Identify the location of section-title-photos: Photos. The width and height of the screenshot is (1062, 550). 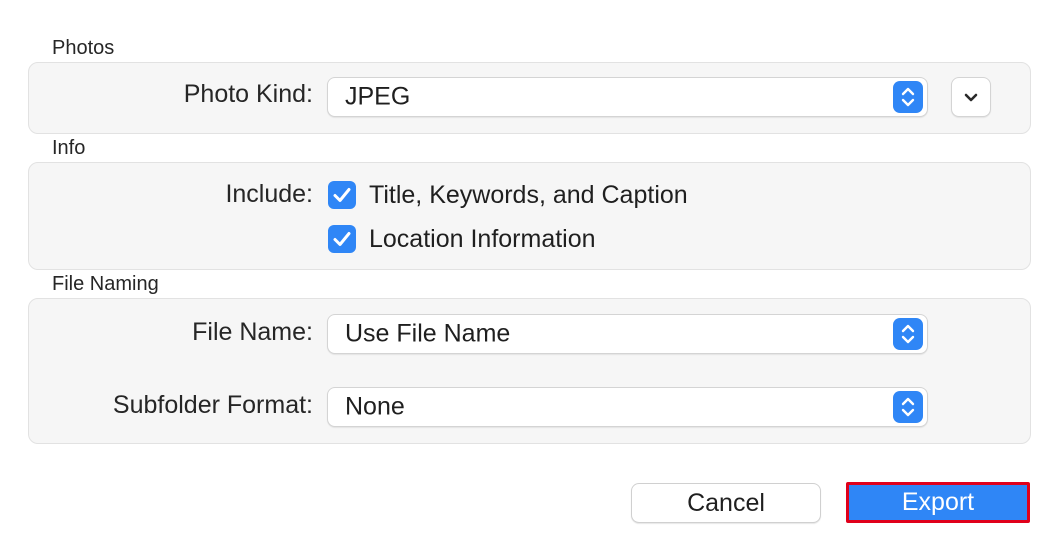
(83, 48).